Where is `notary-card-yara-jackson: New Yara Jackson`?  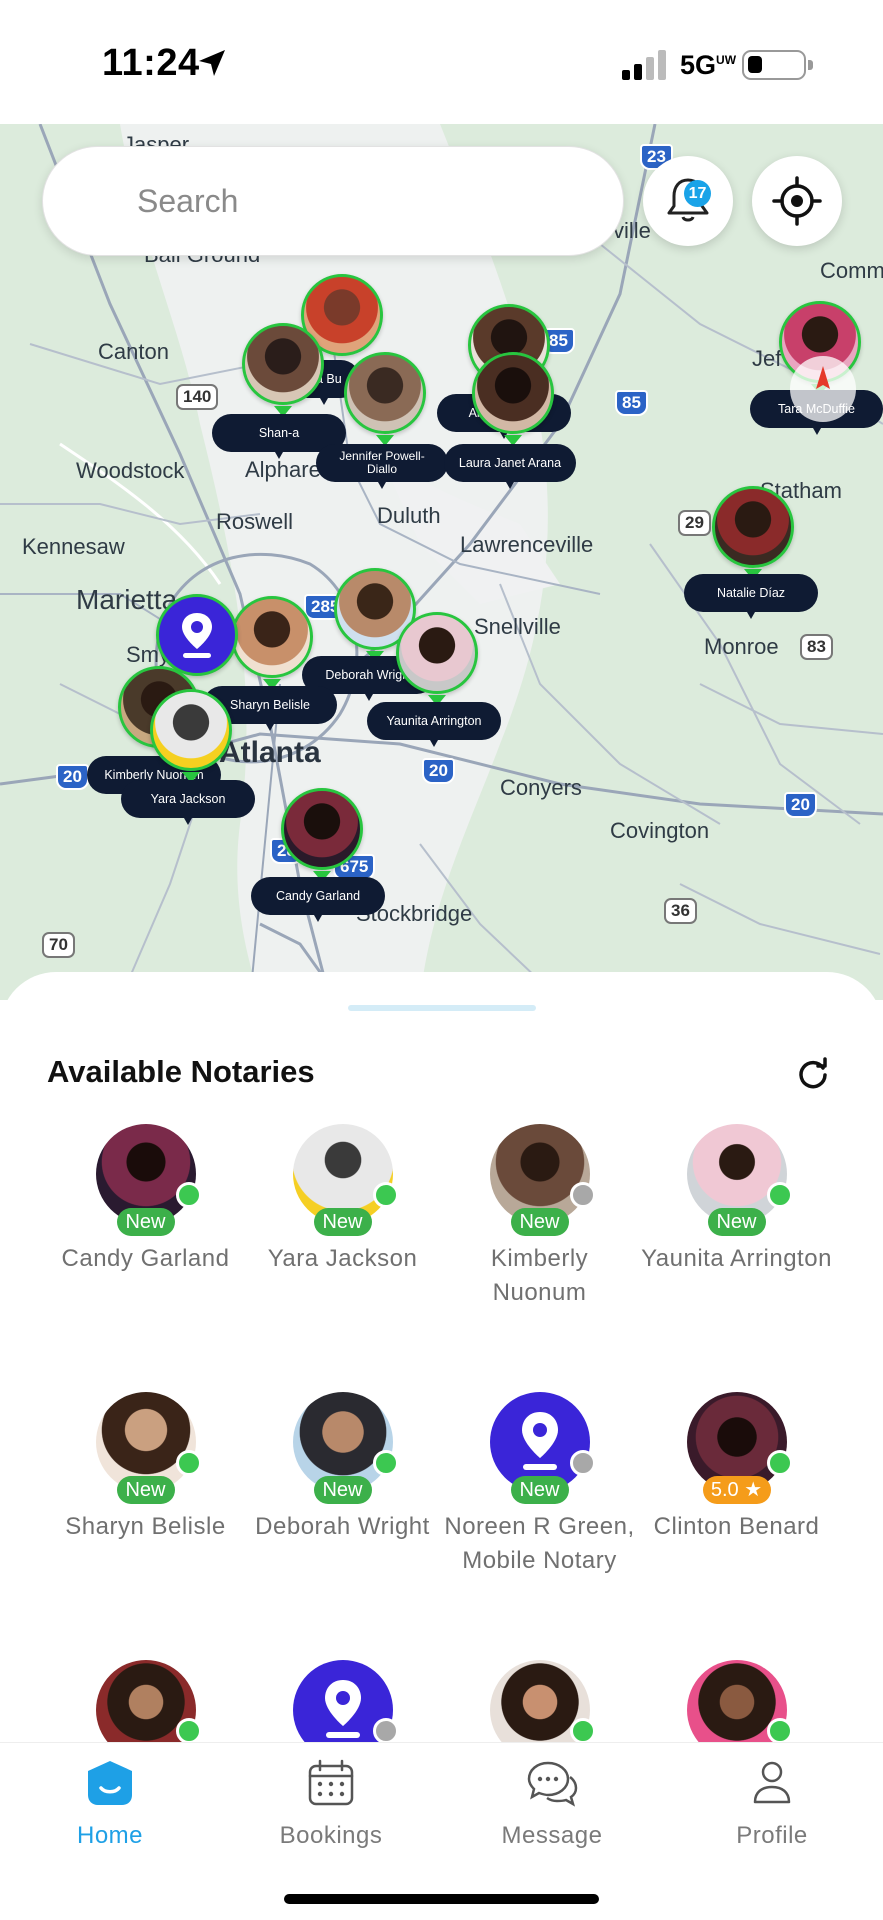
notary-card-yara-jackson: New Yara Jackson is located at coordinates (342, 1200).